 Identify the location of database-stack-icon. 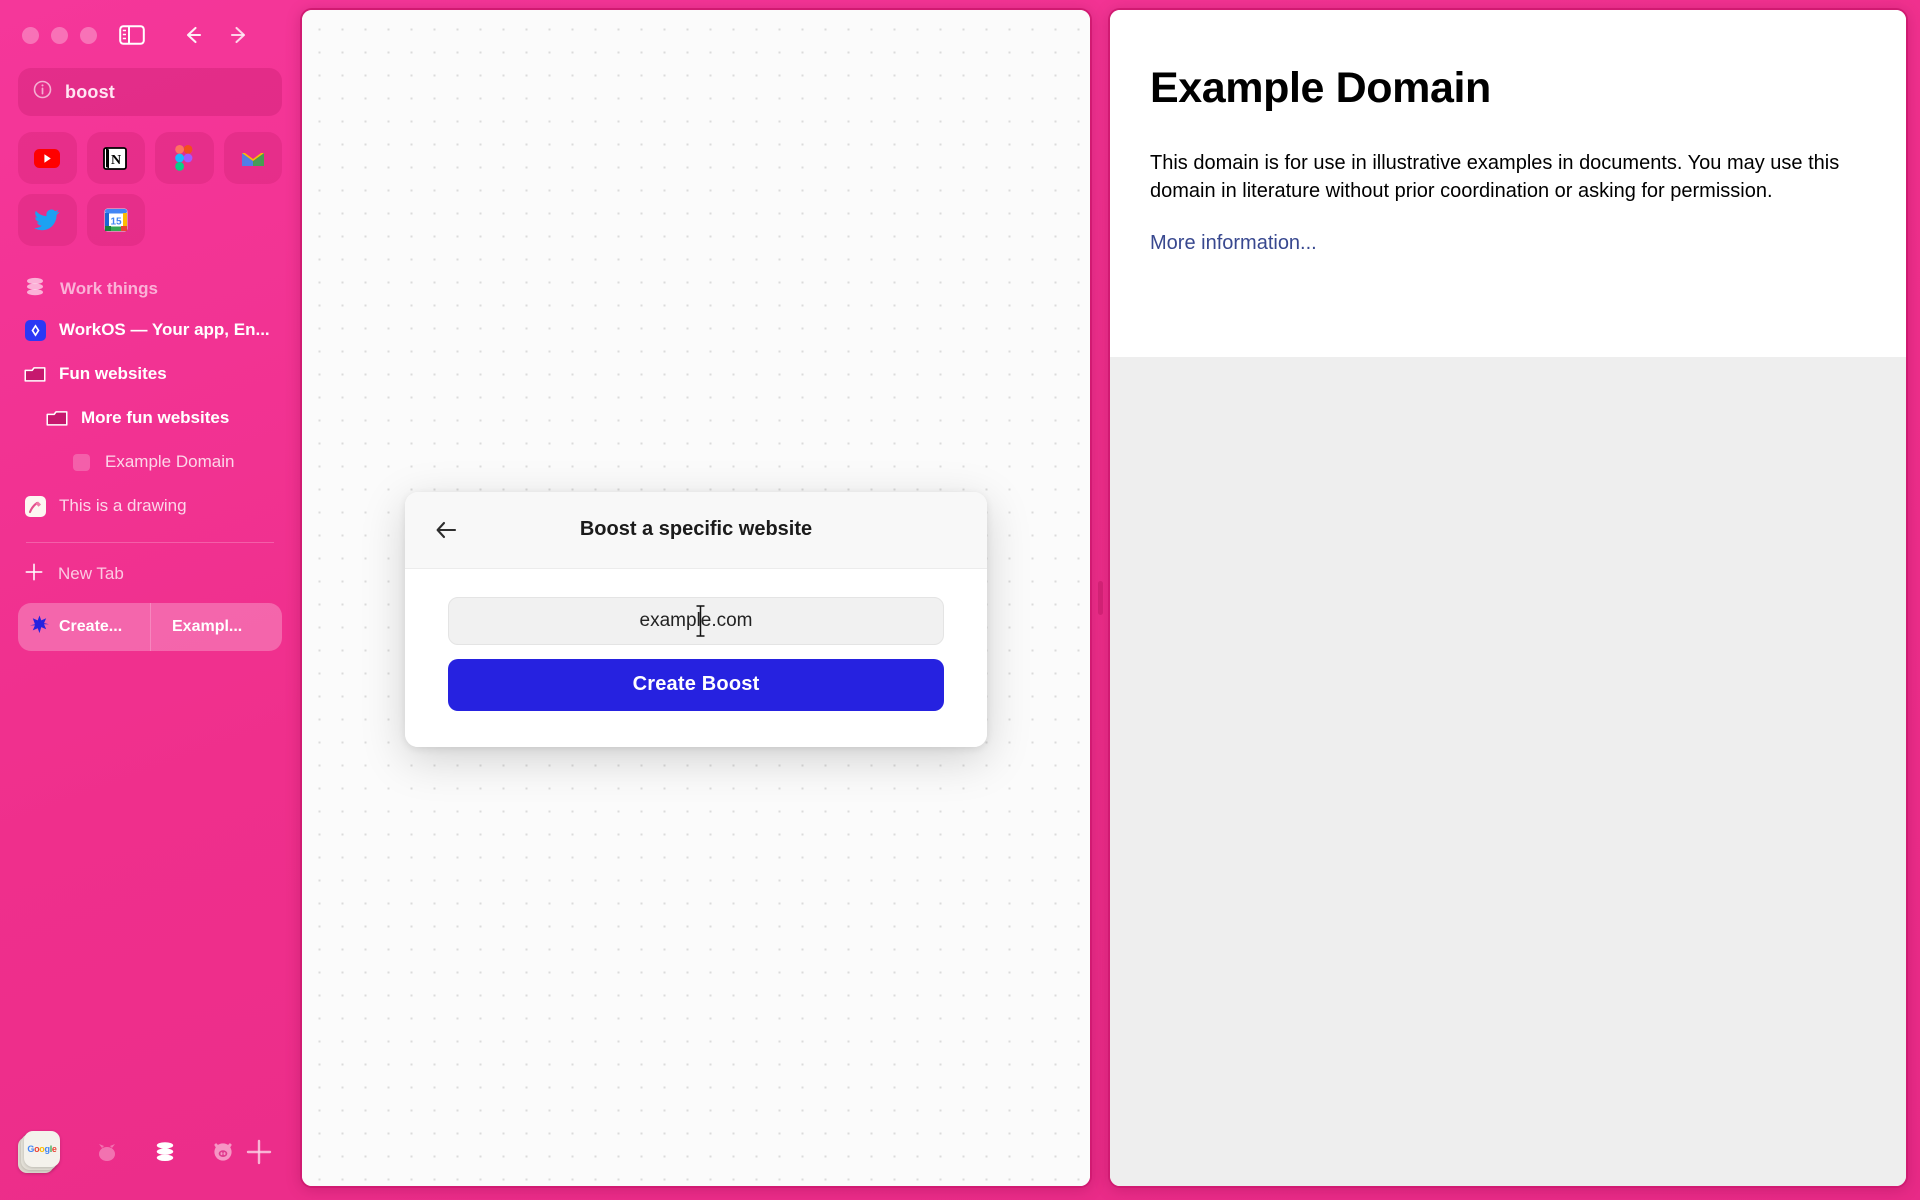
(35, 289).